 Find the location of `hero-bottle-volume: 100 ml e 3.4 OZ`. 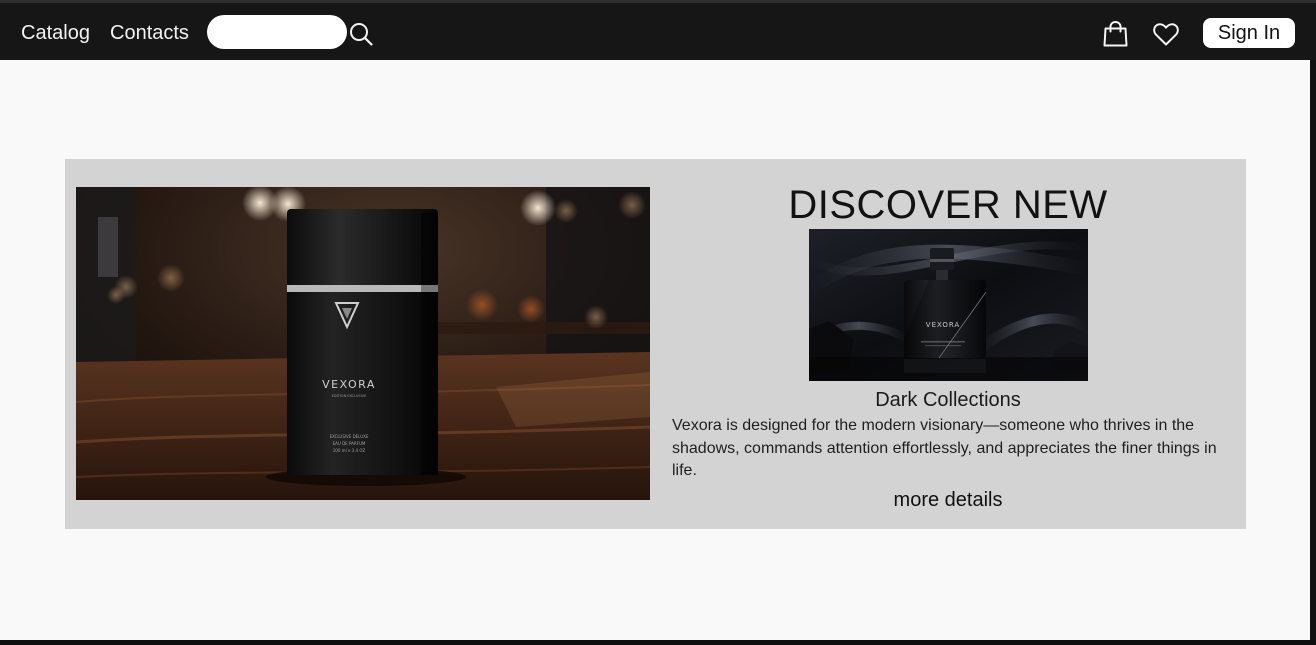

hero-bottle-volume: 100 ml e 3.4 OZ is located at coordinates (349, 450).